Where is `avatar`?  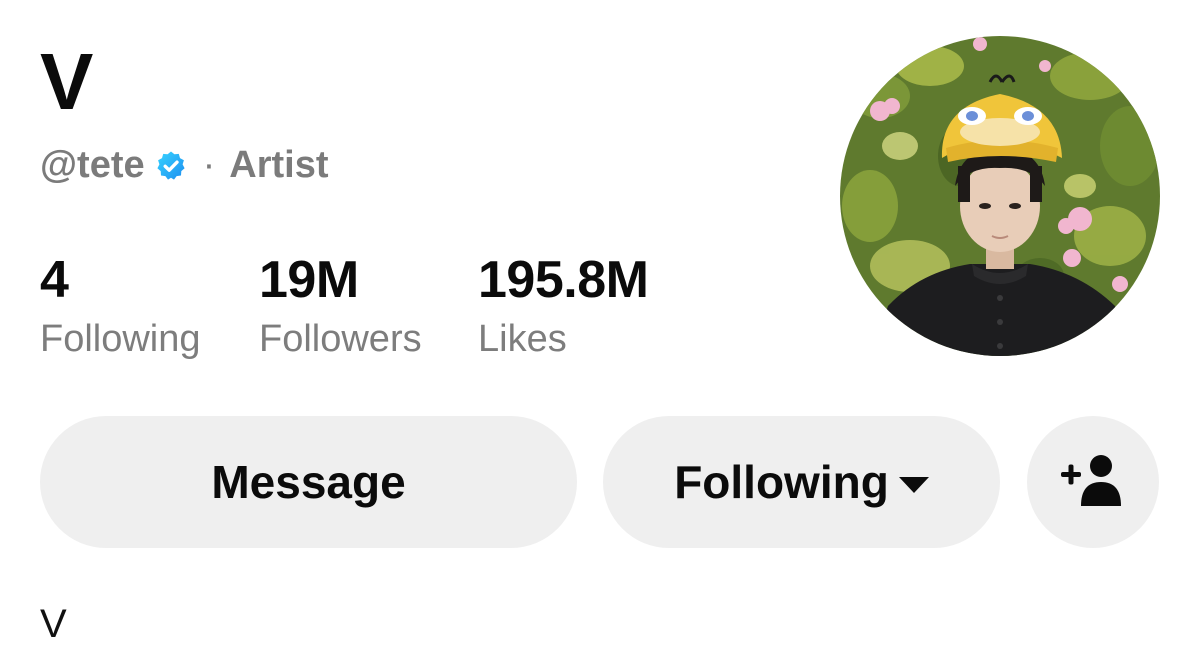
avatar is located at coordinates (1000, 196).